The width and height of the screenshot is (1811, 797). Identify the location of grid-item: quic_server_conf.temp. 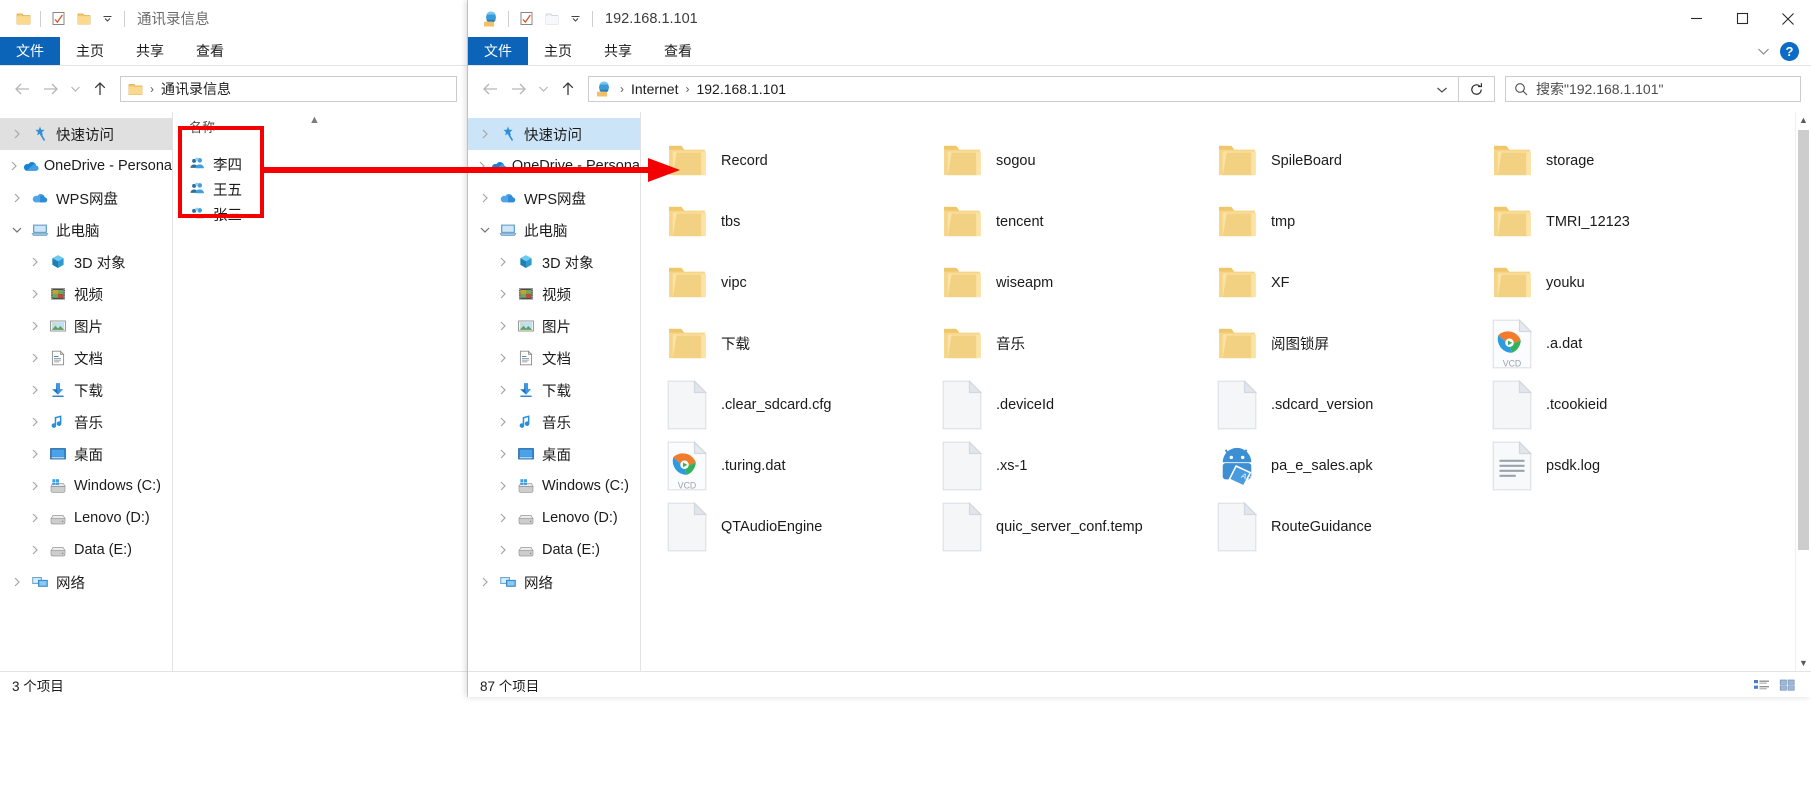
(1065, 526).